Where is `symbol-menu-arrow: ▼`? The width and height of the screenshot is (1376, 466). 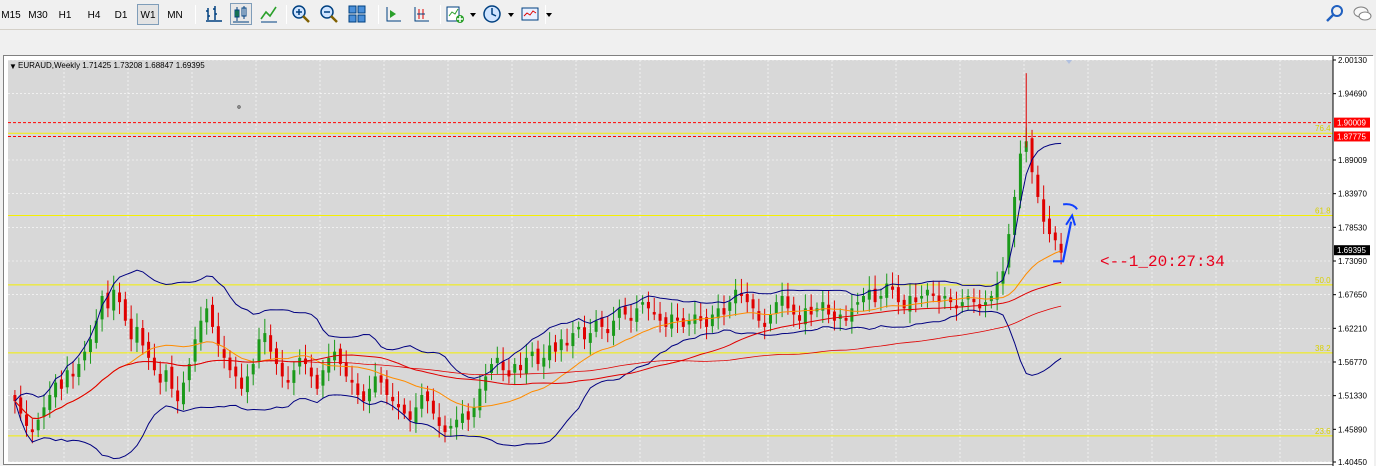
symbol-menu-arrow: ▼ is located at coordinates (13, 66).